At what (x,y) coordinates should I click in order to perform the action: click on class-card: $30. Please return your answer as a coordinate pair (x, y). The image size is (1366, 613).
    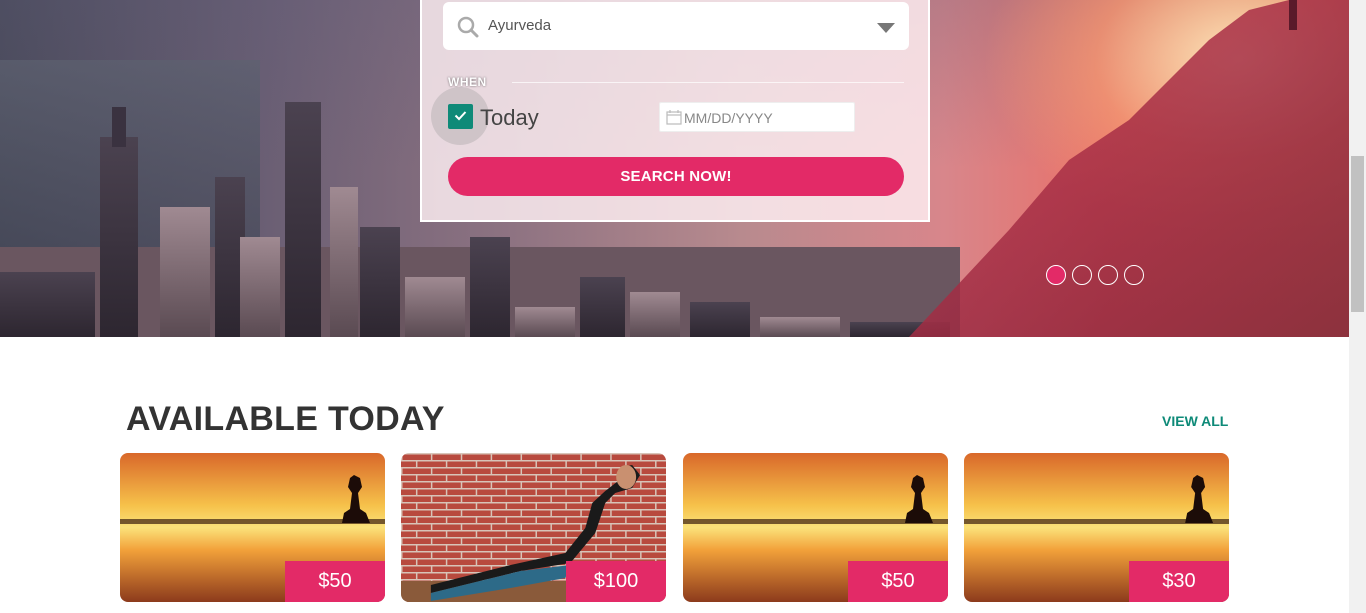
    Looking at the image, I should click on (1096, 527).